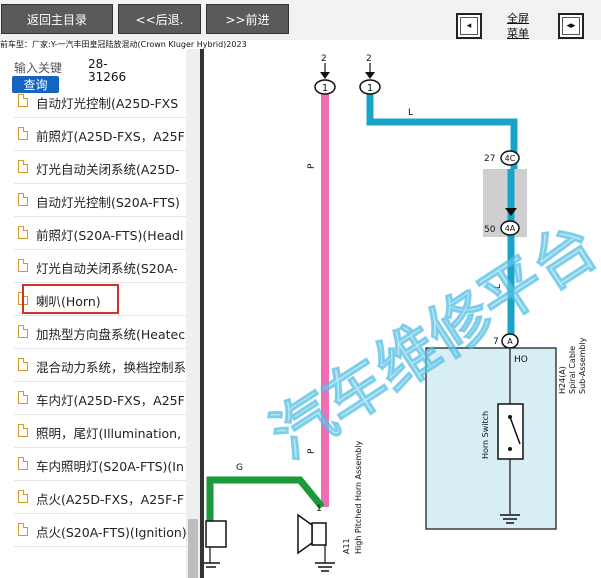  I want to click on fullscreen-label: 全屏, so click(518, 18).